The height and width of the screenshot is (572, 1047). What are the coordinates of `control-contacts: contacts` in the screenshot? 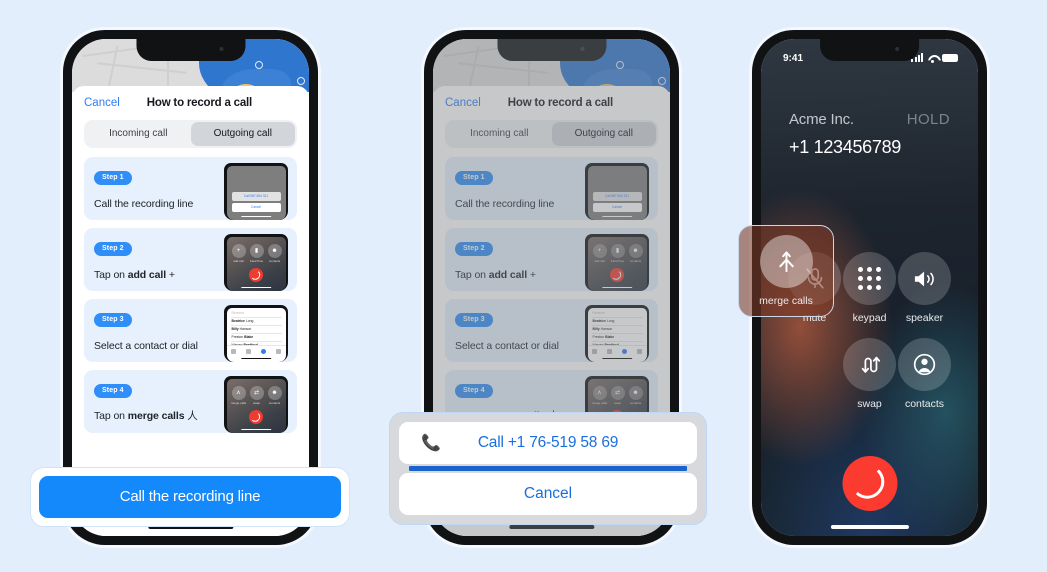 It's located at (924, 374).